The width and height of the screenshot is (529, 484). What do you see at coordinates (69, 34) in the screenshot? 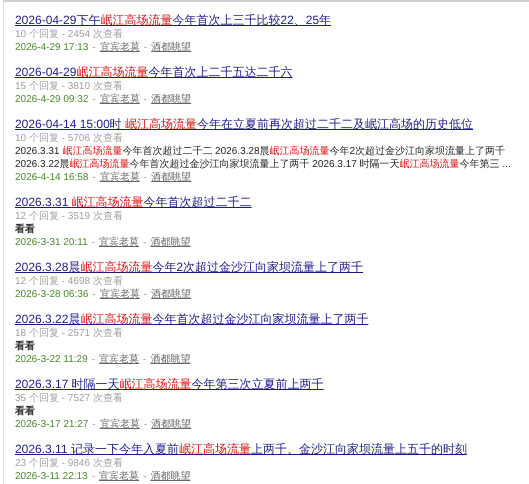
I see `reply-view-count: 10 个回复 - 2454 次查看` at bounding box center [69, 34].